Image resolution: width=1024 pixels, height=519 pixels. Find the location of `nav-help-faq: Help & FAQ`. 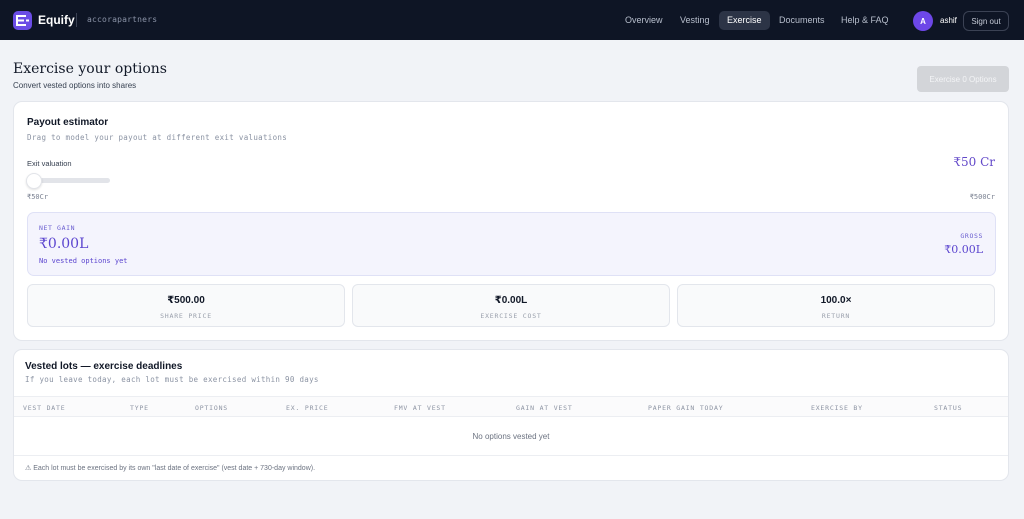

nav-help-faq: Help & FAQ is located at coordinates (865, 20).